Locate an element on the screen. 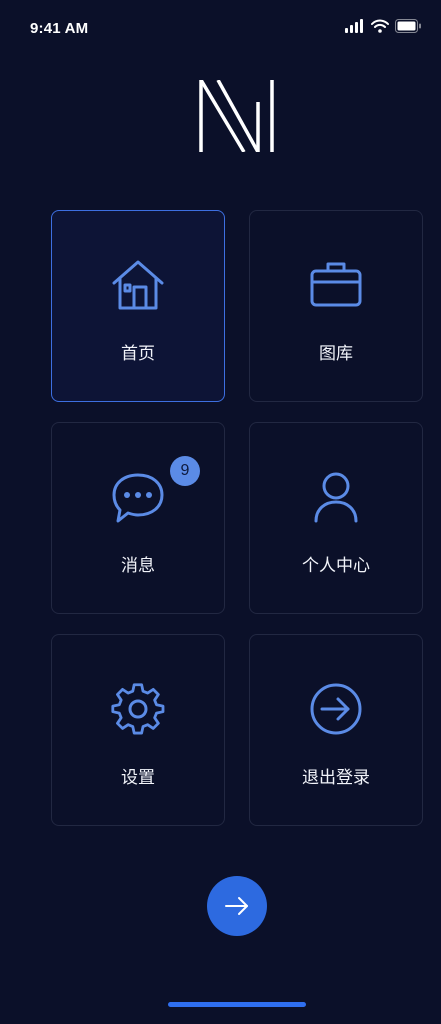  tile-logout-label: 退出登录 is located at coordinates (336, 778).